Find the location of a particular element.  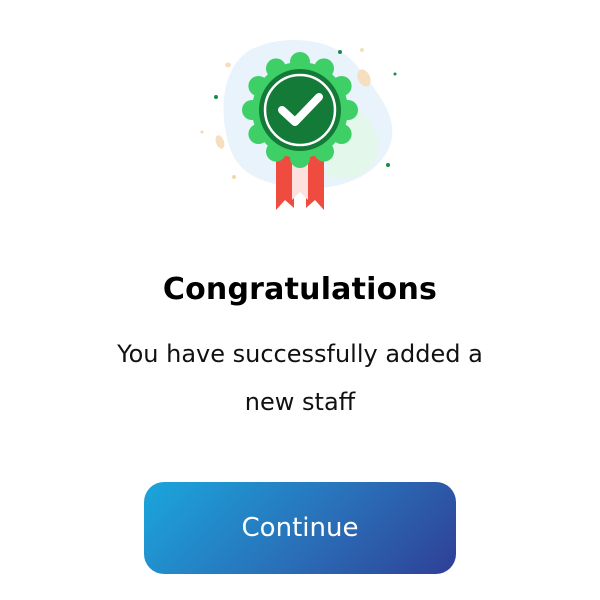

award-badge-icon is located at coordinates (300, 125).